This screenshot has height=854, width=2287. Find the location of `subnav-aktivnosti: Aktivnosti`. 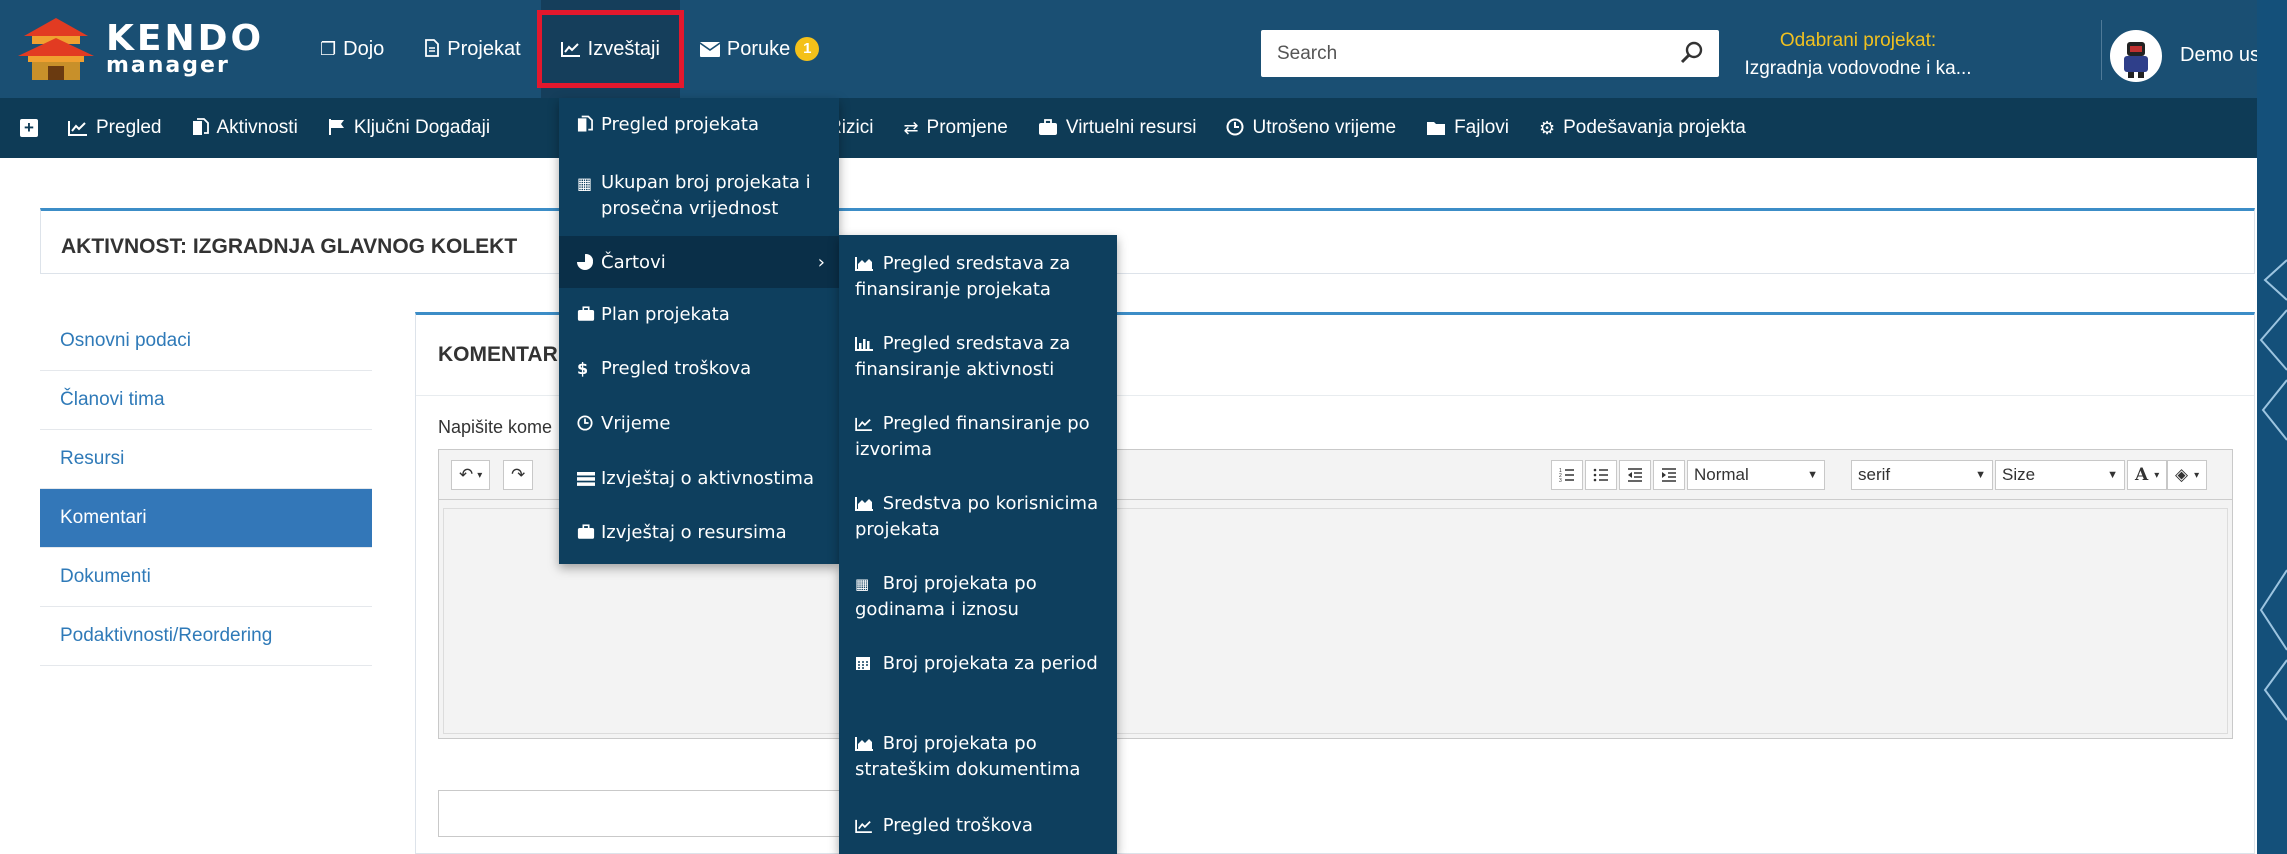

subnav-aktivnosti: Aktivnosti is located at coordinates (245, 128).